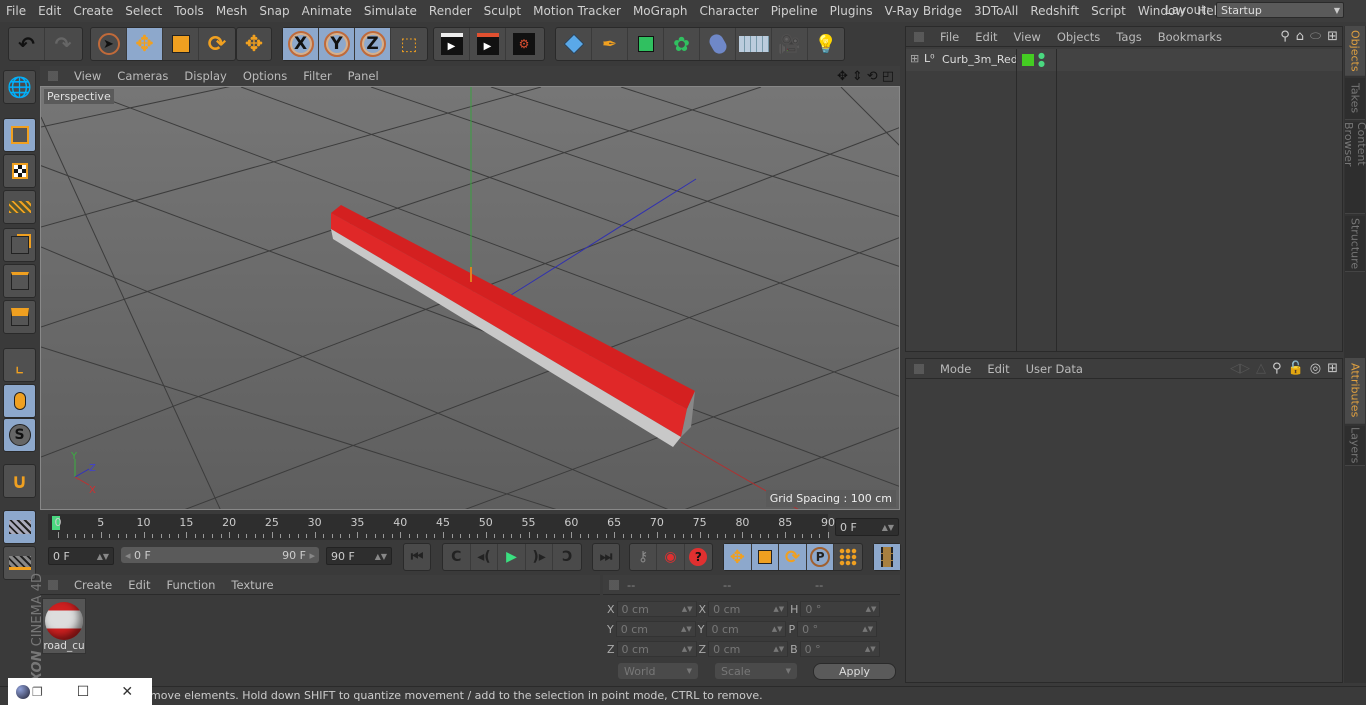 The width and height of the screenshot is (1366, 705). Describe the element at coordinates (1240, 368) in the screenshot. I see `back-arrow-icon: ◁▷` at that location.